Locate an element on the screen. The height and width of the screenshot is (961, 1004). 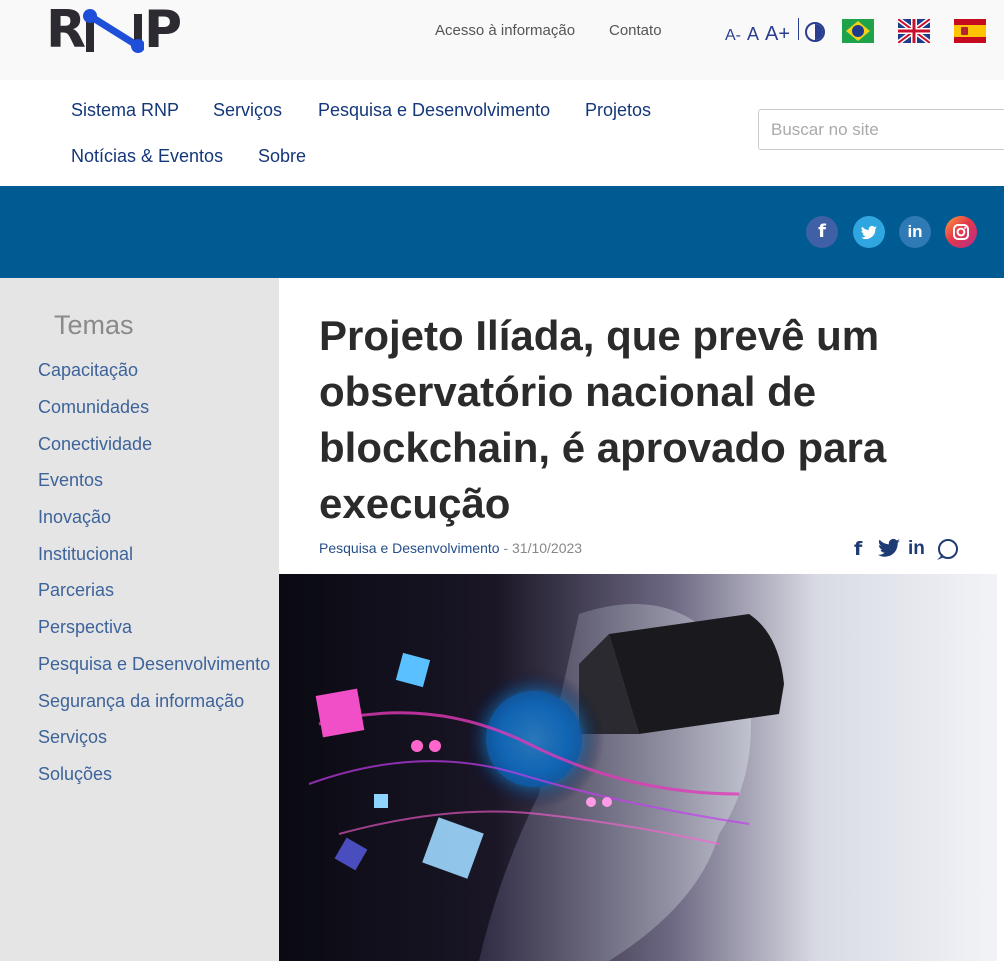
sidebar-item-perspectiva: Perspectiva is located at coordinates (85, 627).